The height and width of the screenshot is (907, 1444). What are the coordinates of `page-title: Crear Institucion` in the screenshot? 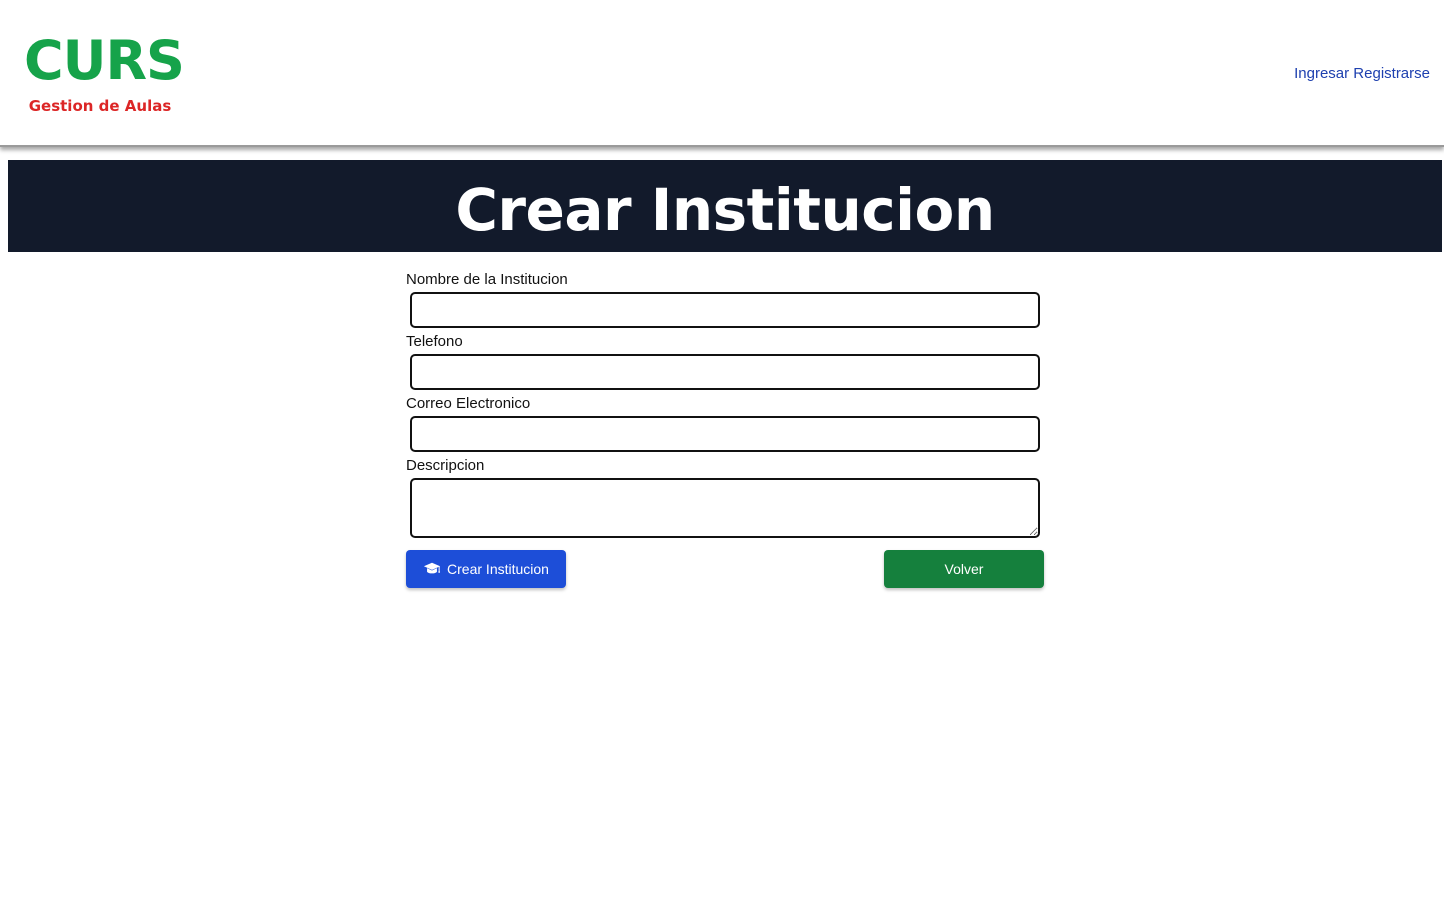 It's located at (725, 210).